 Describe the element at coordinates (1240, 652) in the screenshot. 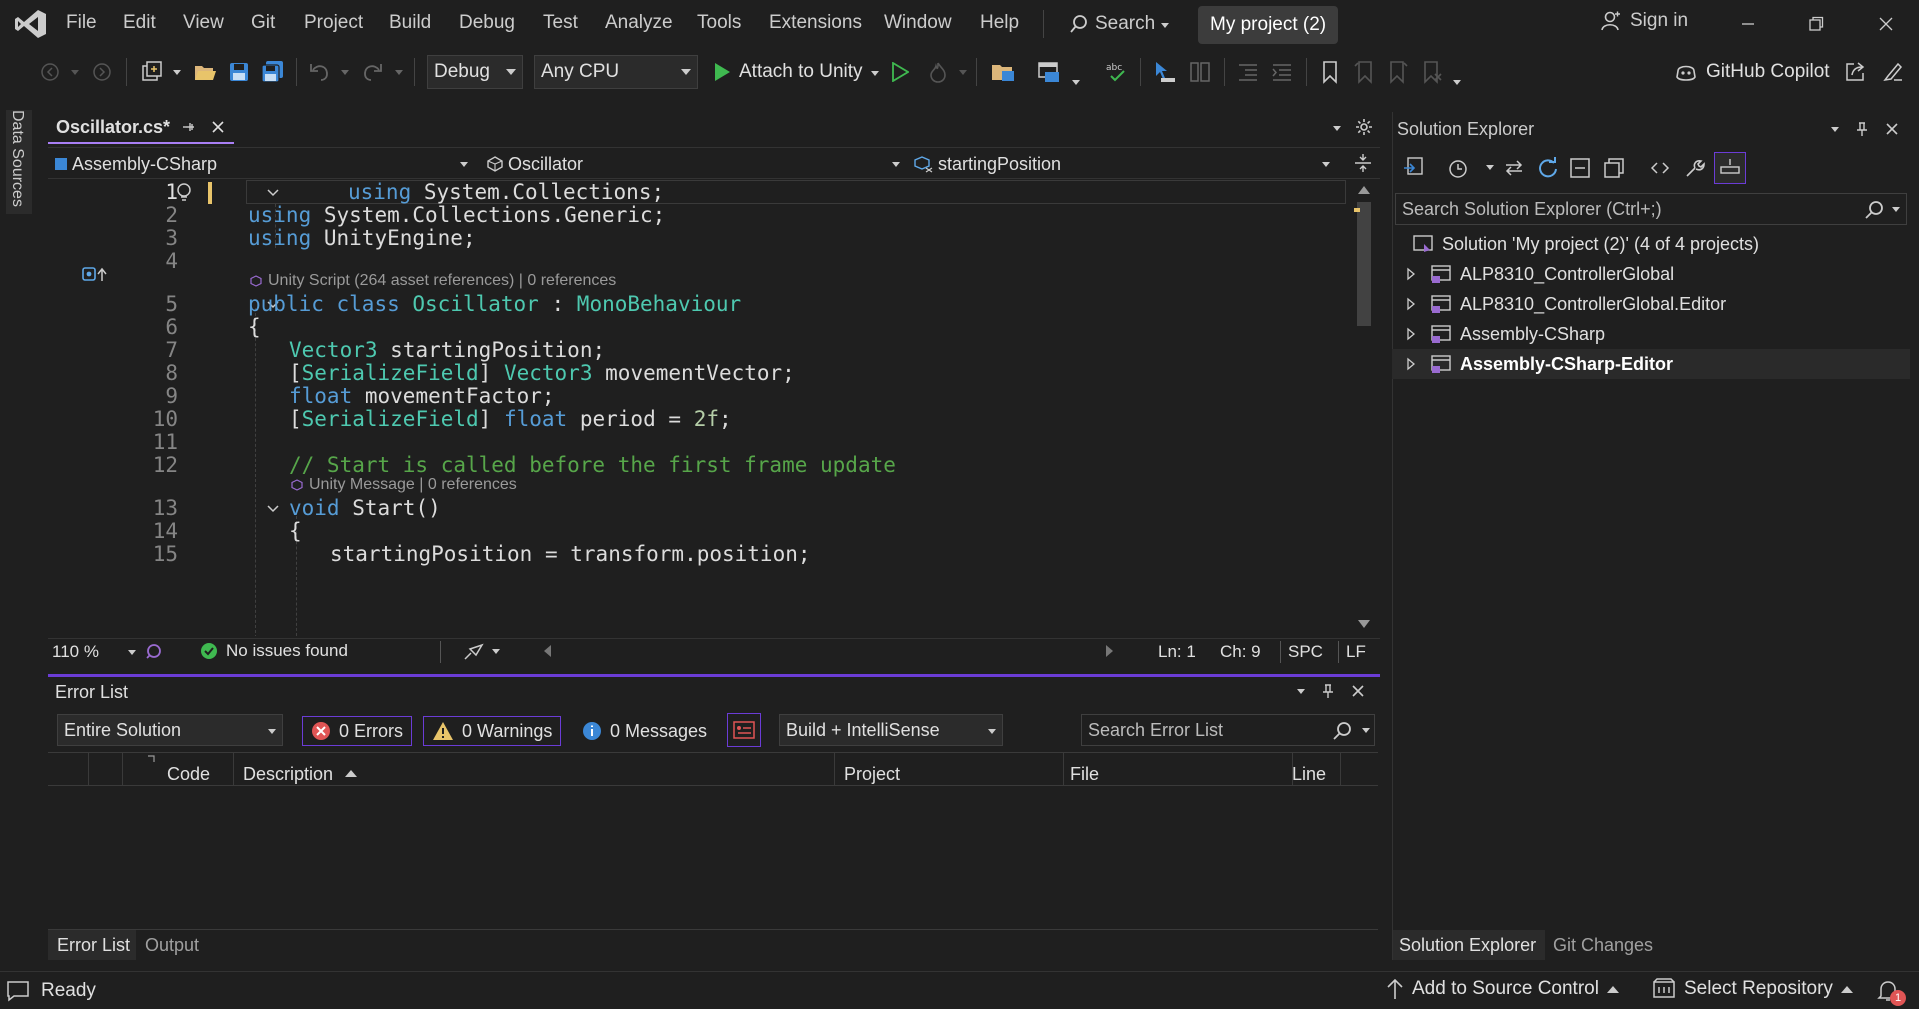

I see `column-indicator: Ch: 9` at that location.